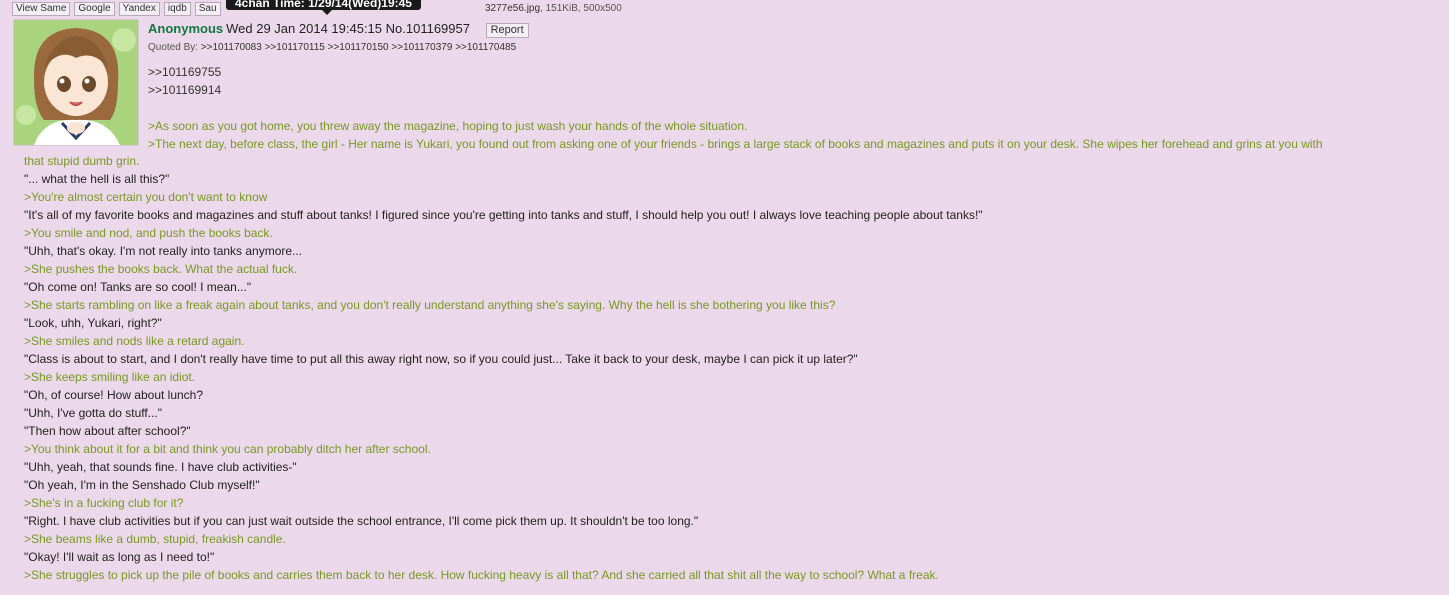 This screenshot has width=1449, height=595. I want to click on poster-name: Anonymous, so click(186, 28).